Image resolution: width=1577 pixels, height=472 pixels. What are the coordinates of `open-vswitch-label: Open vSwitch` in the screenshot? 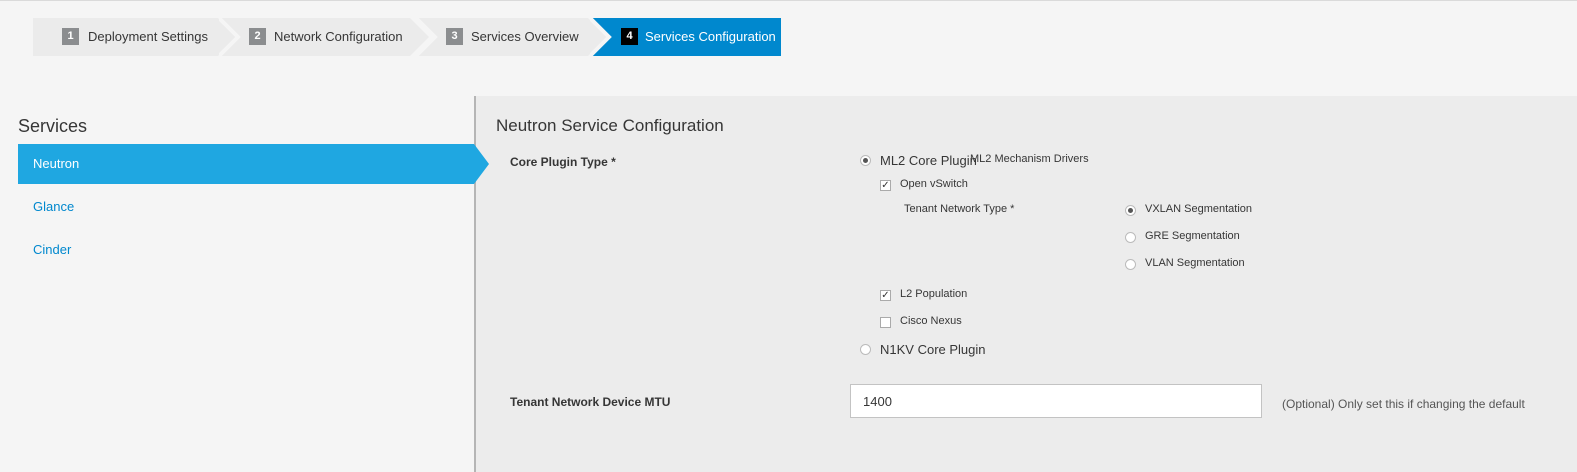 It's located at (934, 184).